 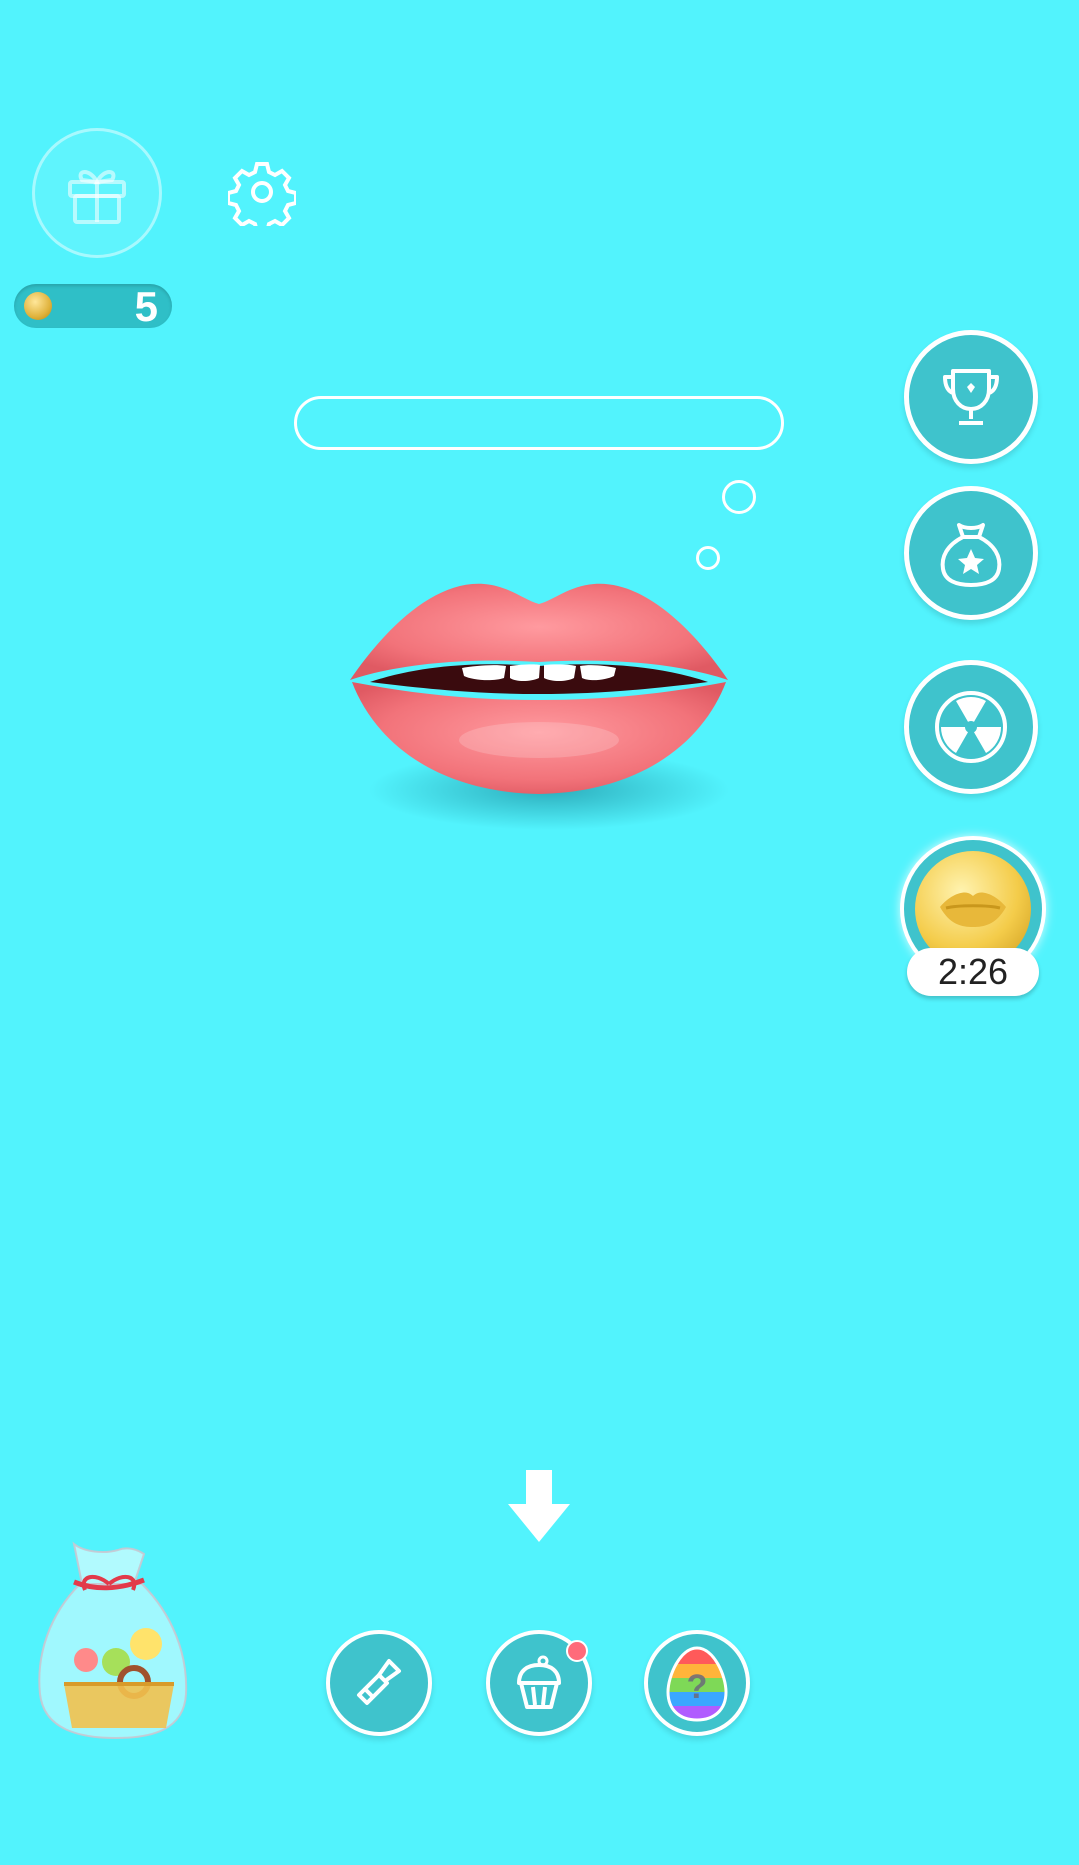 I want to click on coin-counter: 5, so click(x=93, y=306).